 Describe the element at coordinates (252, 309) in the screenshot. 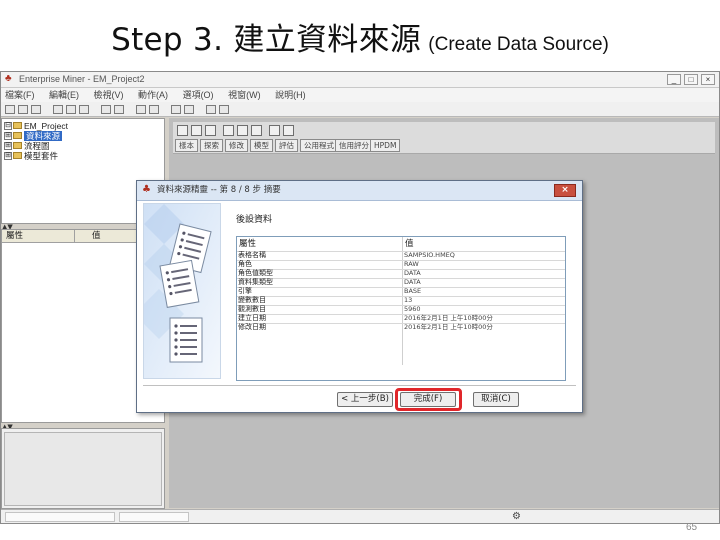

I see `row-key: 觀測數目` at that location.